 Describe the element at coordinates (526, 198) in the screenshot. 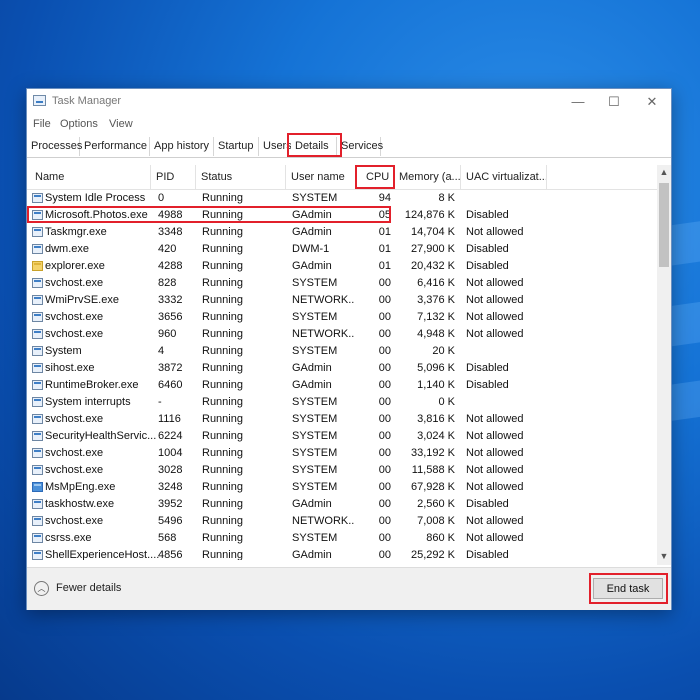

I see `cell-uac` at that location.